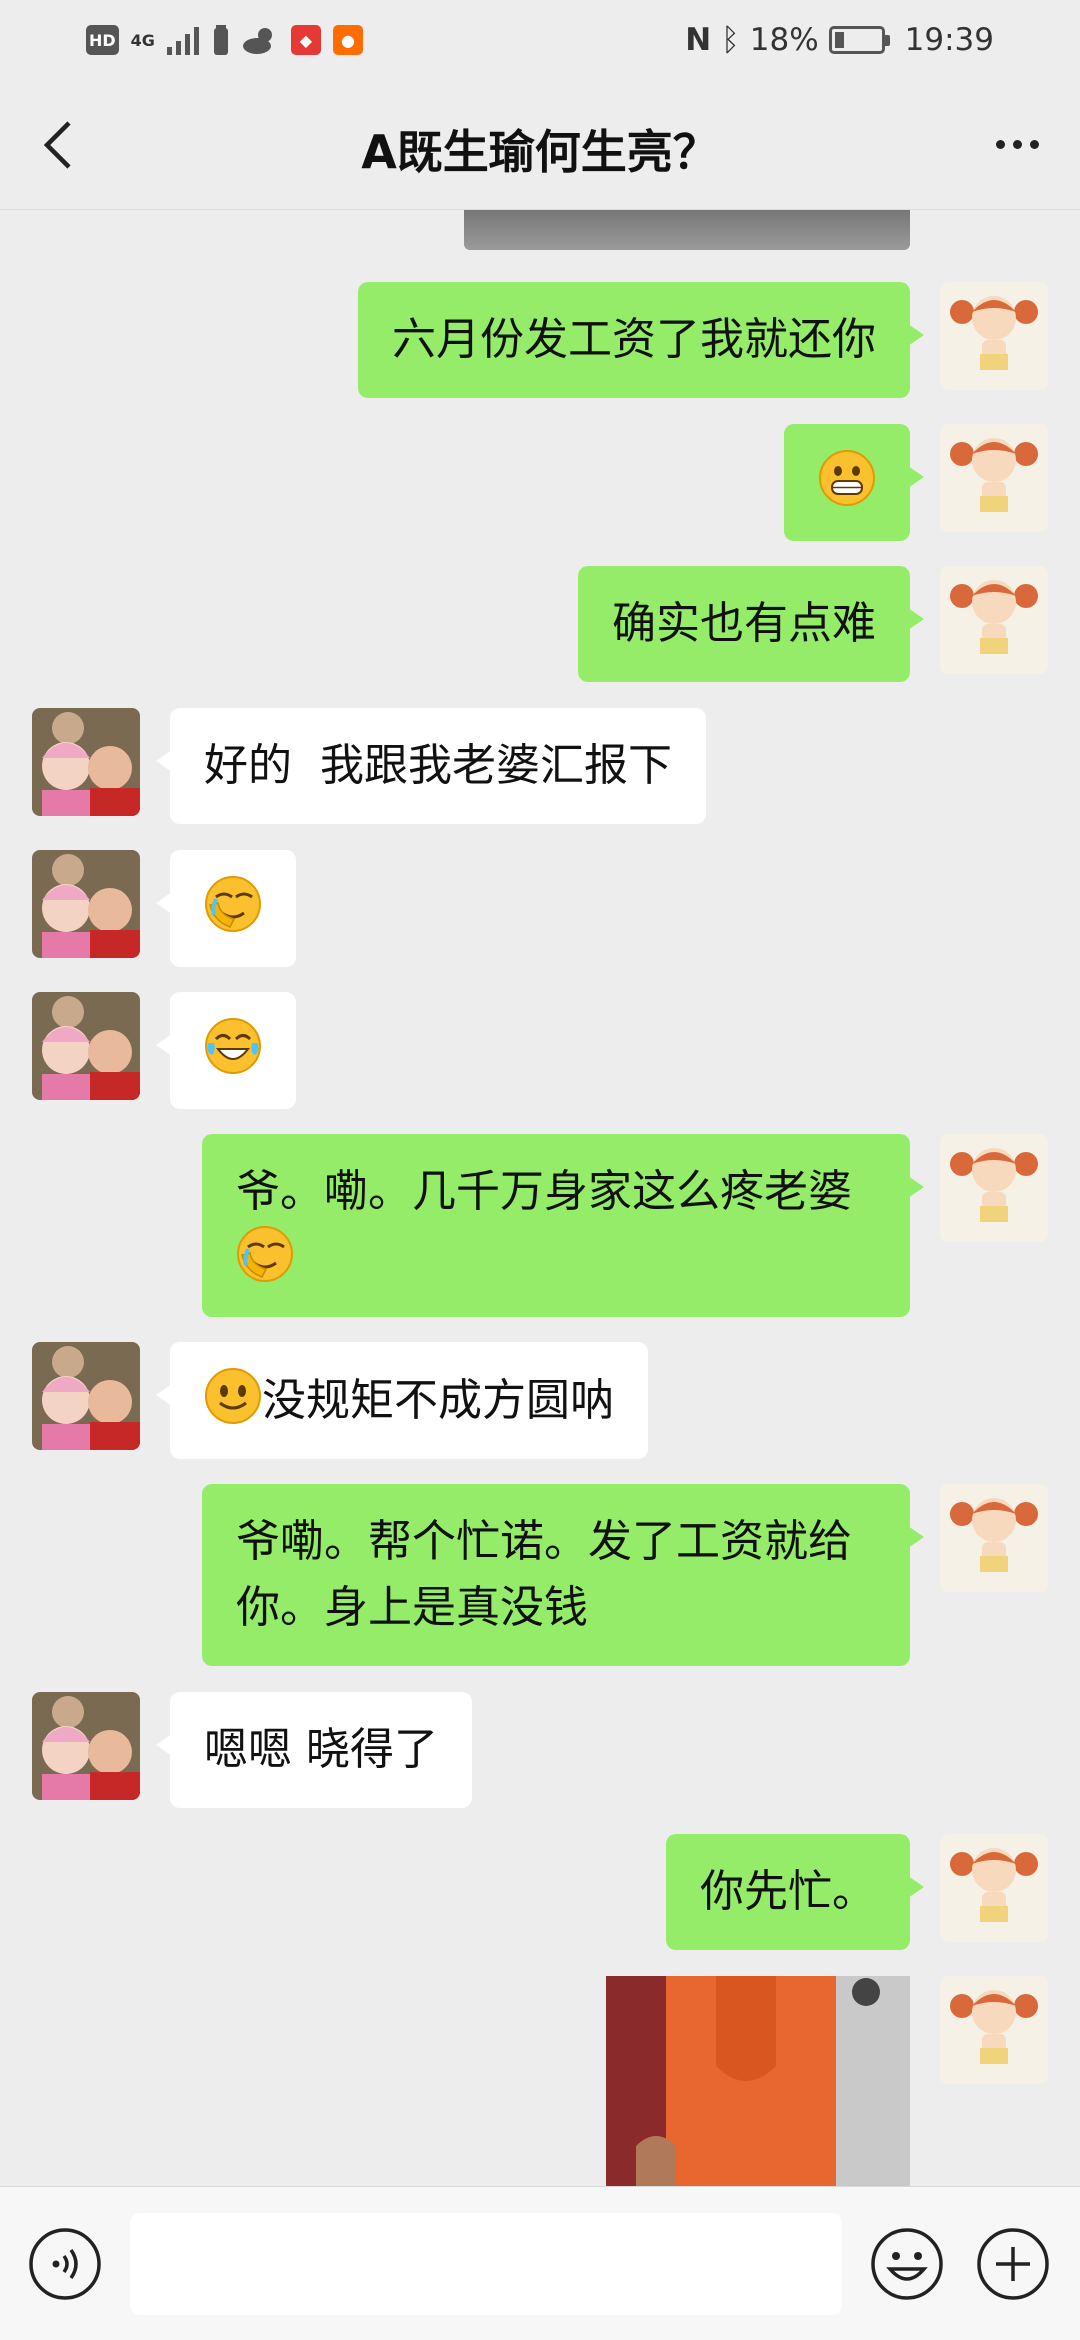  I want to click on nfc-icon: N, so click(698, 40).